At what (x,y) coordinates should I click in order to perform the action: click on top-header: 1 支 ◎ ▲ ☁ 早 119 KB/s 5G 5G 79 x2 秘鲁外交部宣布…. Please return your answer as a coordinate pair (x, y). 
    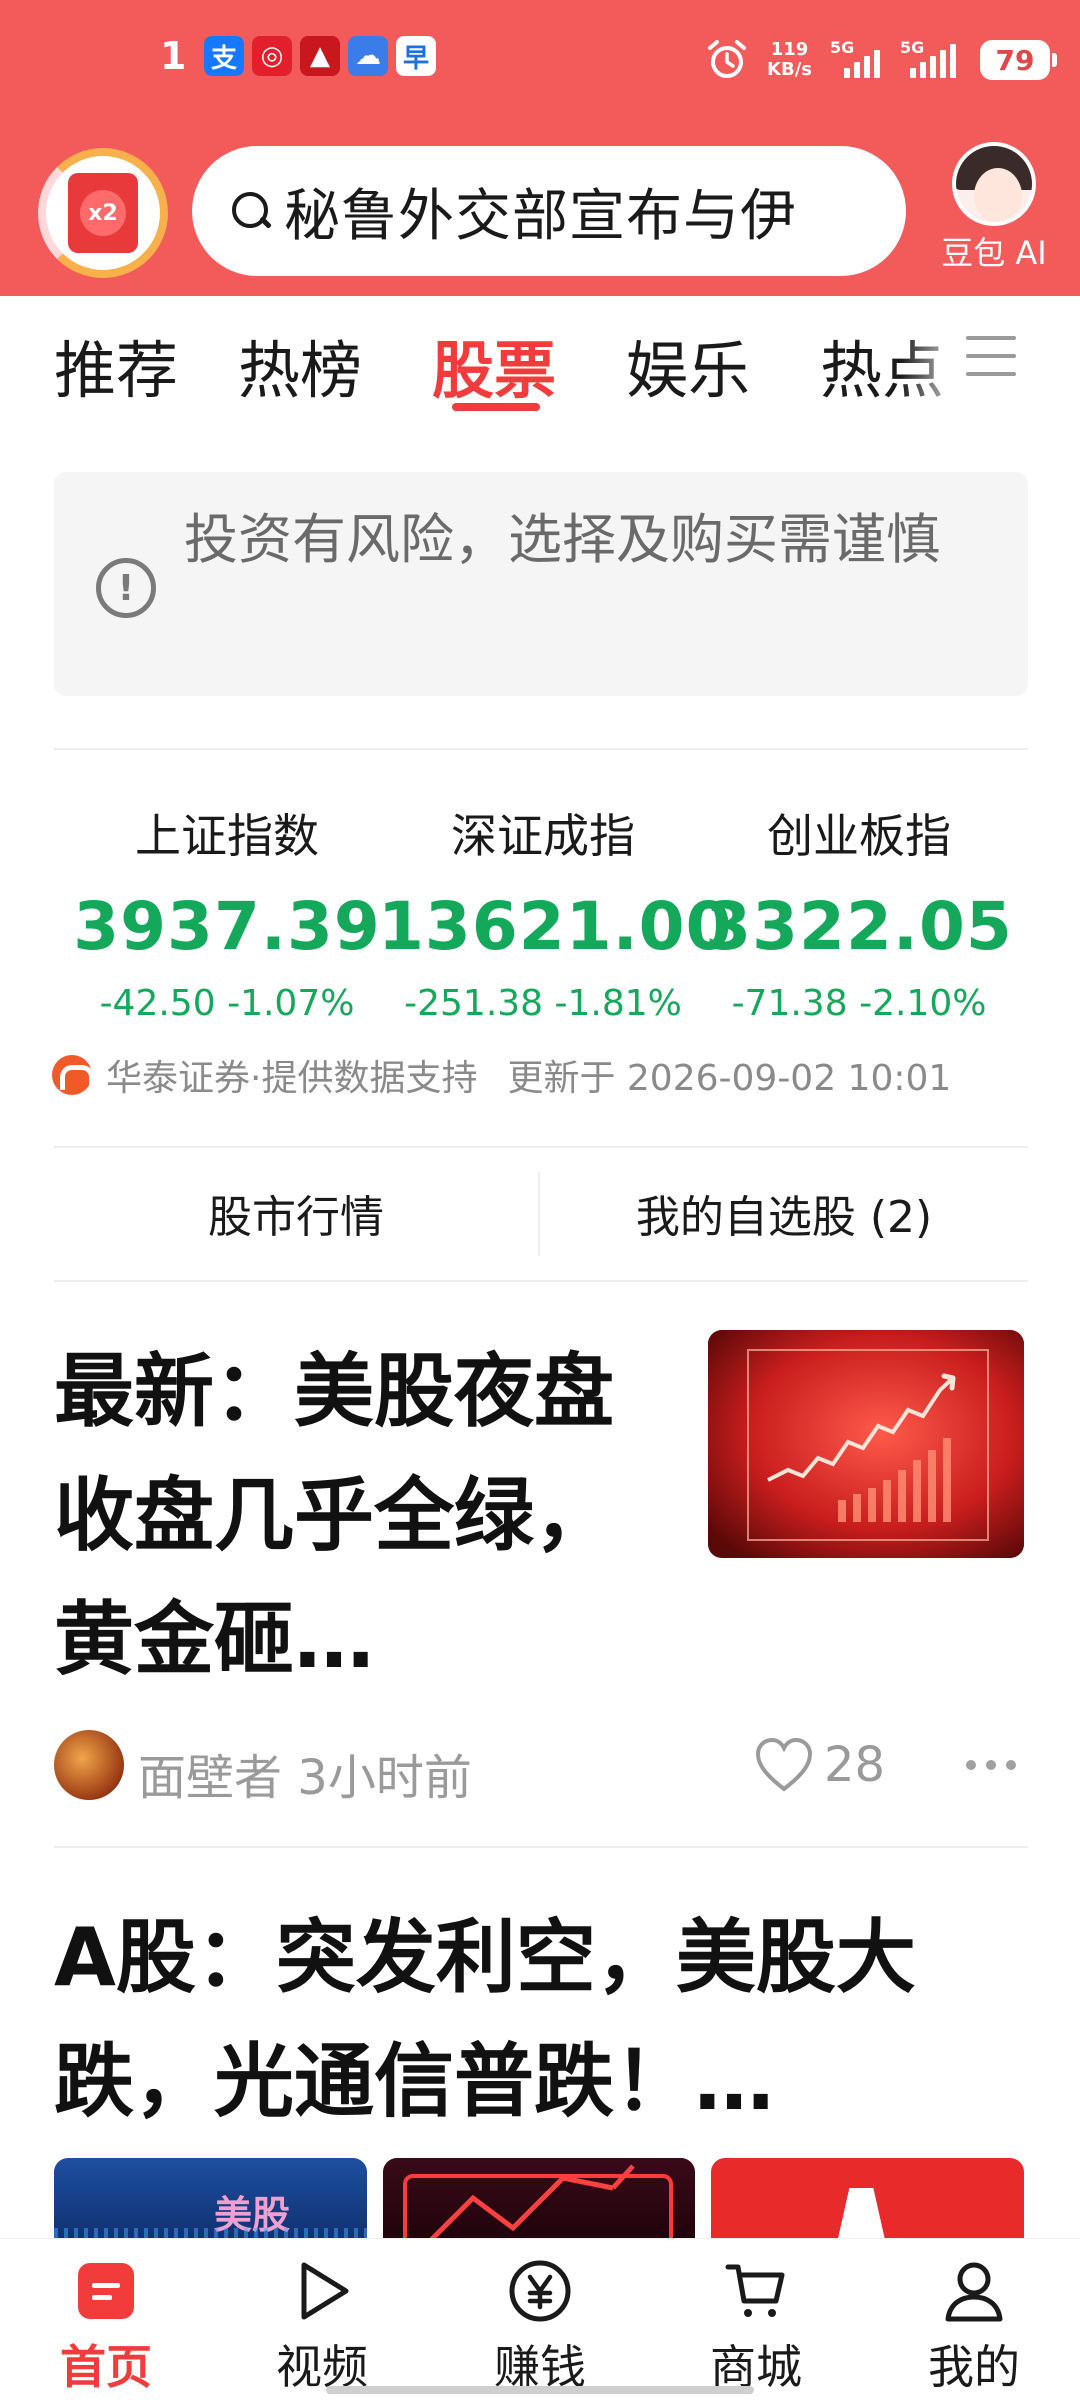
    Looking at the image, I should click on (540, 148).